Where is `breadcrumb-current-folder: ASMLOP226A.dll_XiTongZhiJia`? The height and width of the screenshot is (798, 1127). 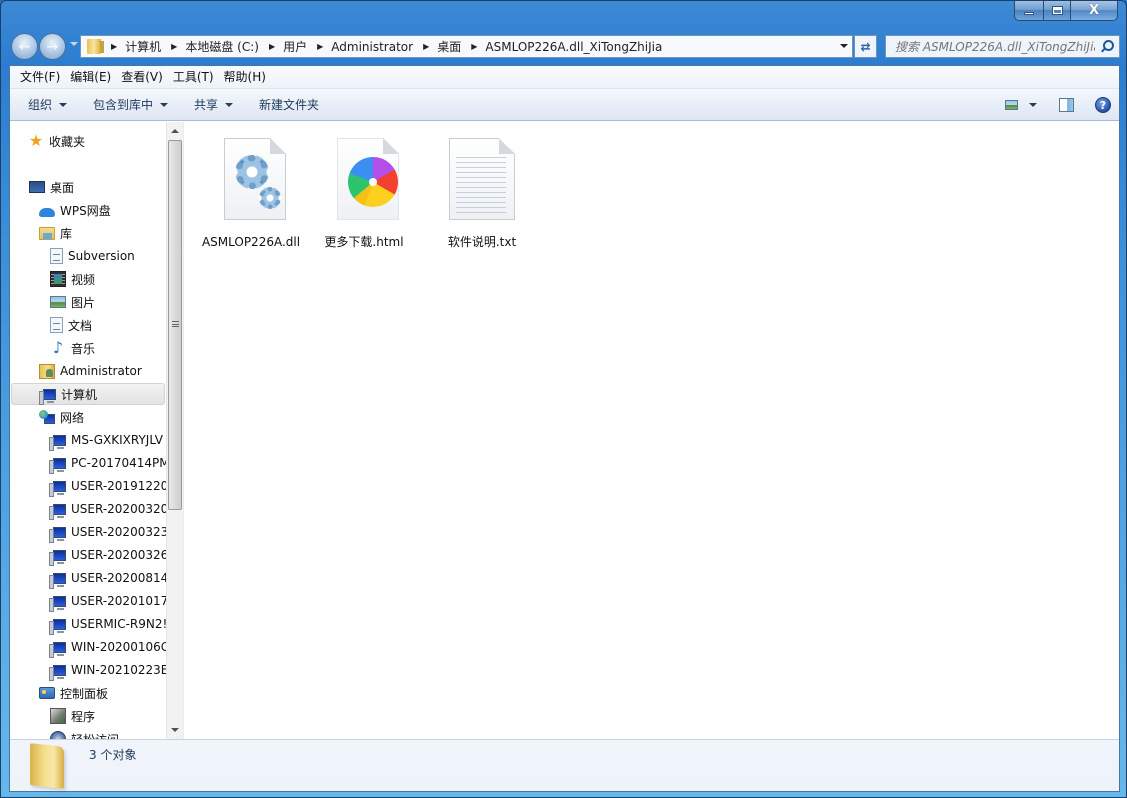 breadcrumb-current-folder: ASMLOP226A.dll_XiTongZhiJia is located at coordinates (573, 47).